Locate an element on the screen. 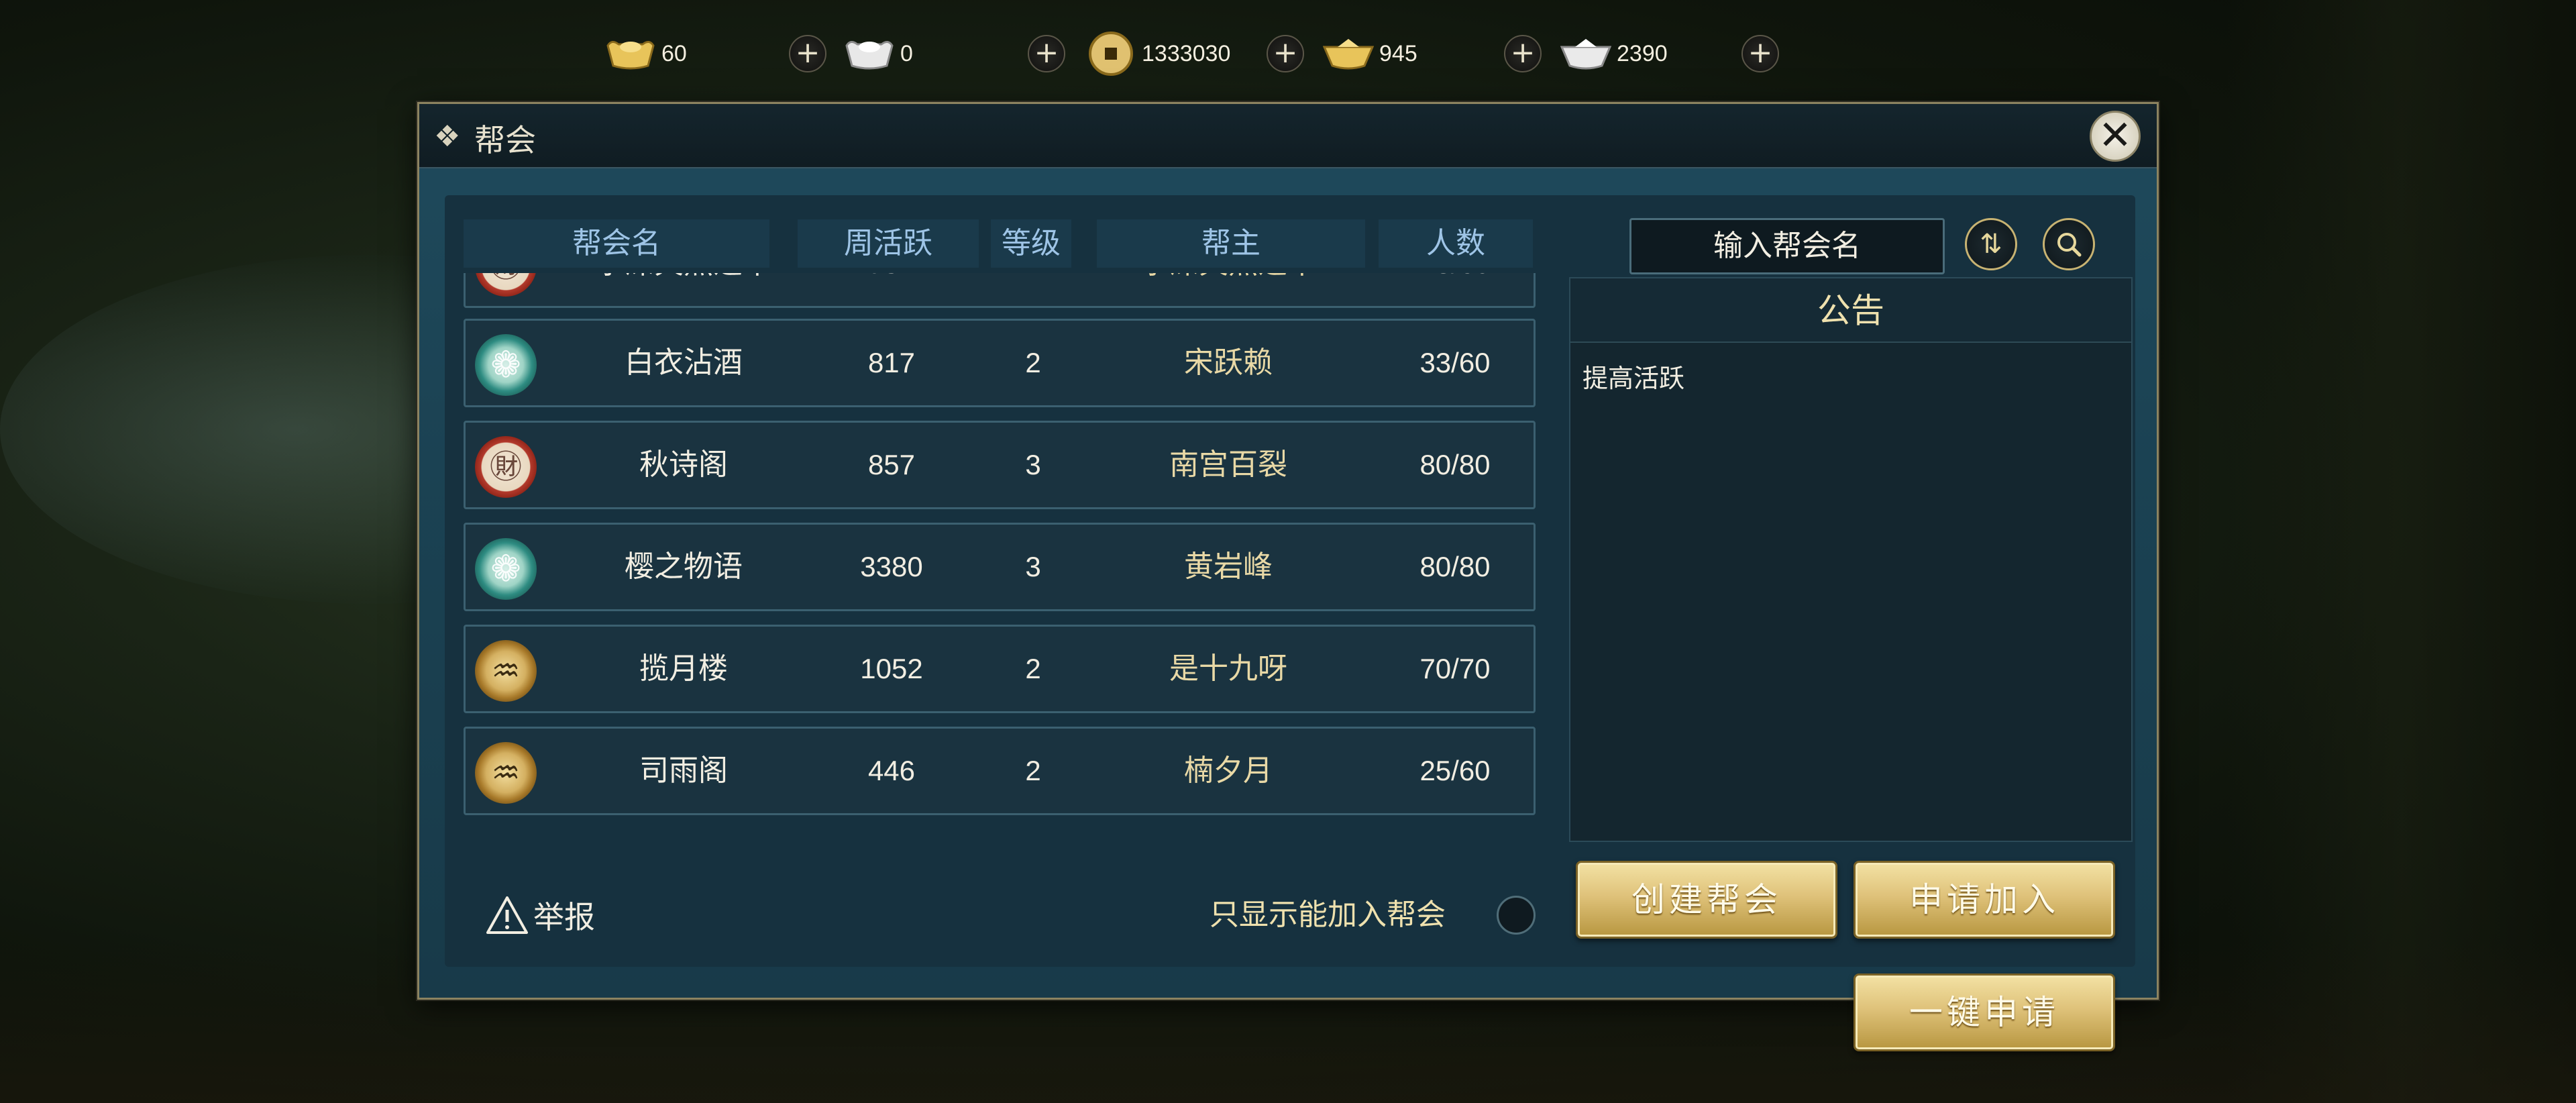 The width and height of the screenshot is (2576, 1103). create-guild-button: 创建帮会 is located at coordinates (1706, 900).